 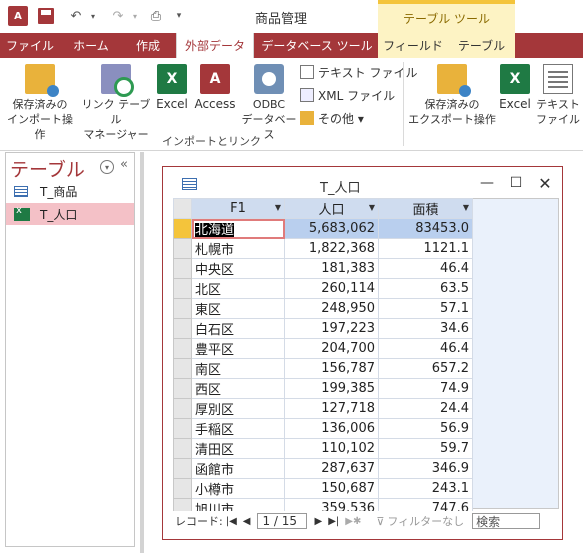 I want to click on cell-population: 197,223, so click(x=331, y=328).